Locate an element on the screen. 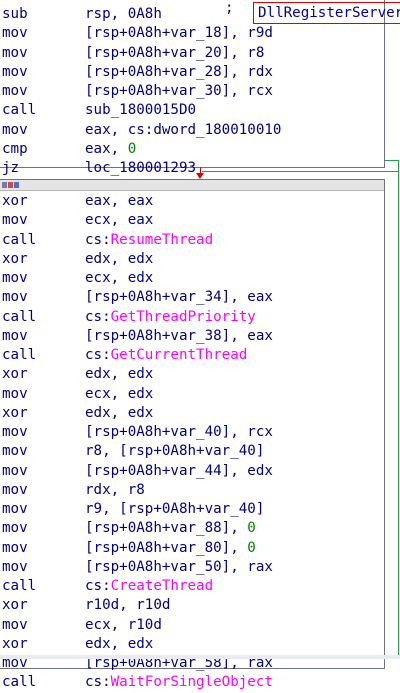  mnemonic: sub is located at coordinates (15, 14).